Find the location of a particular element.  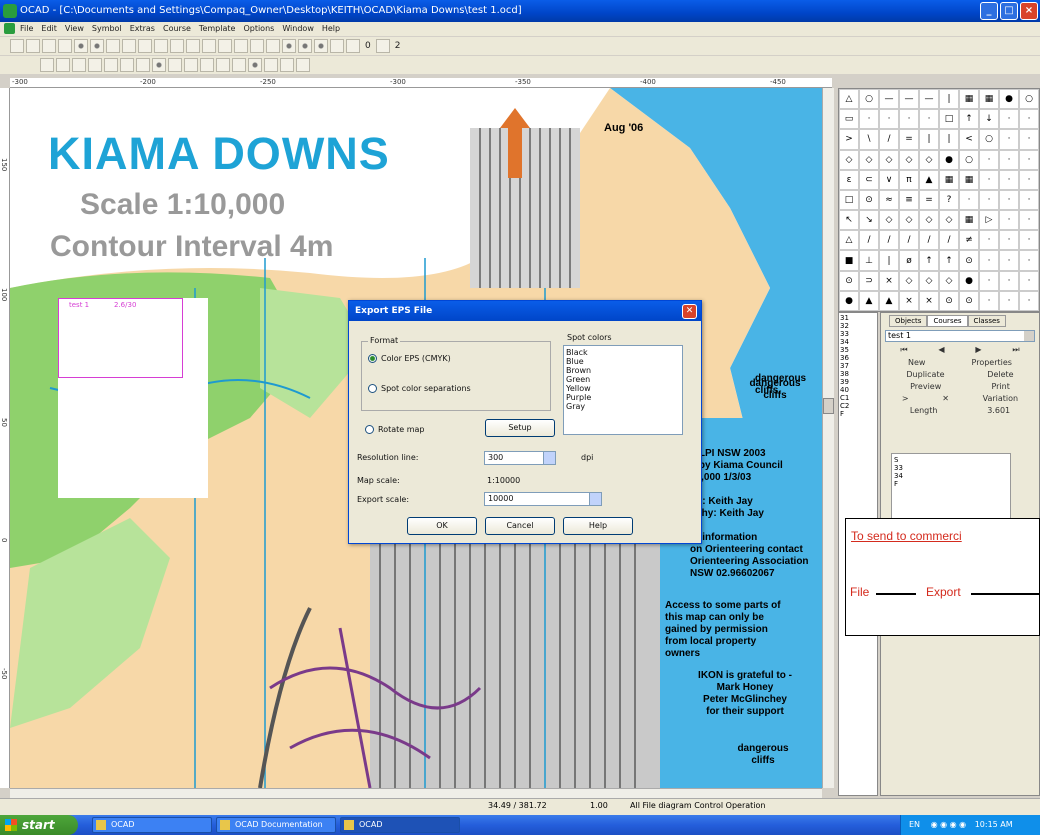

print-button: Print is located at coordinates (1000, 386).